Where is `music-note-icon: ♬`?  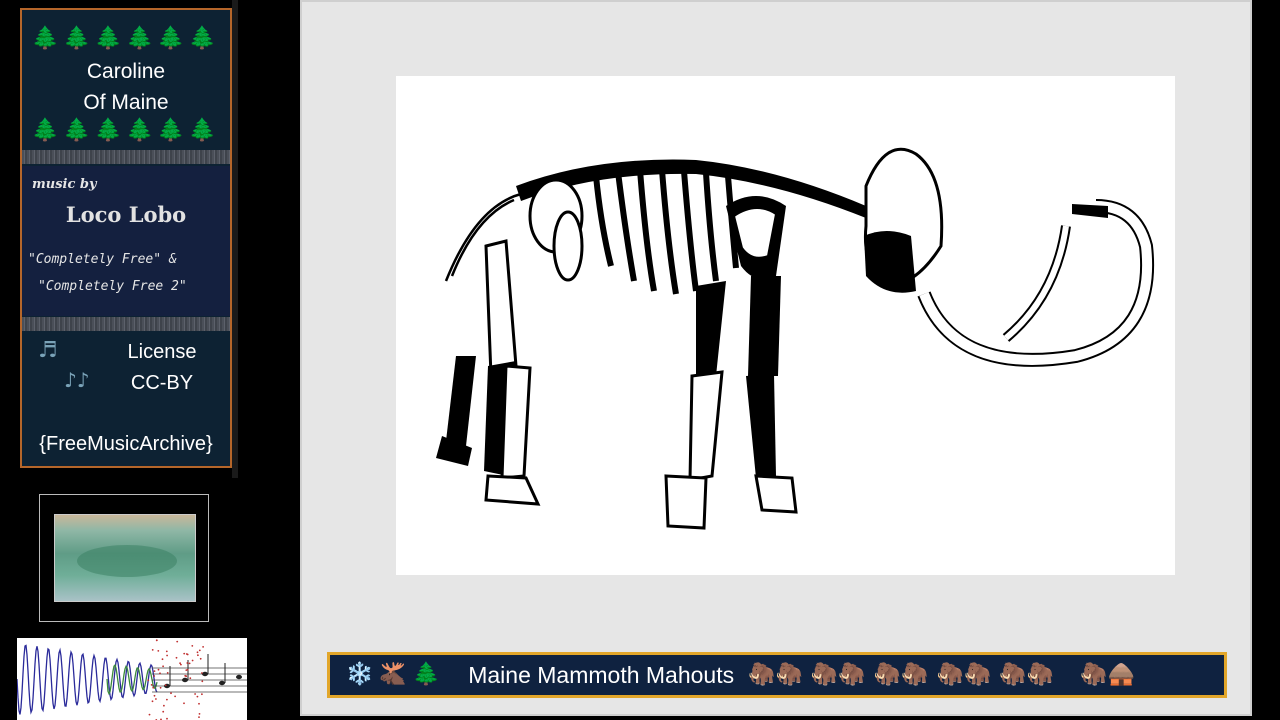 music-note-icon: ♬ is located at coordinates (48, 350).